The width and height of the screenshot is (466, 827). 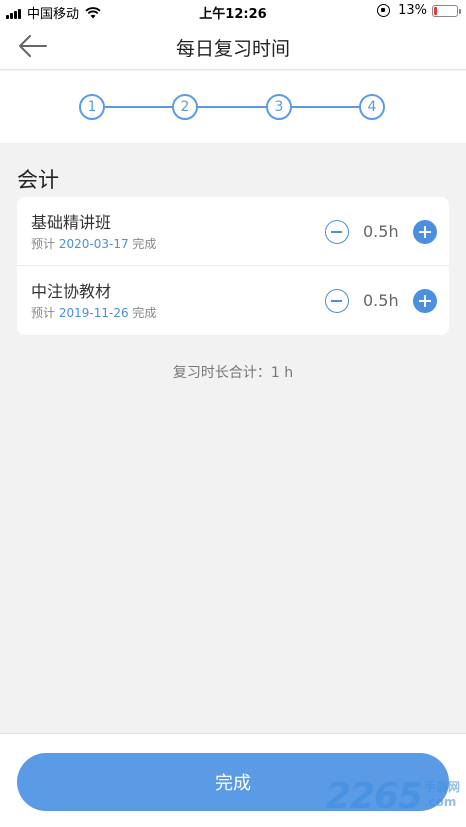 I want to click on arrow-left-icon, so click(x=33, y=46).